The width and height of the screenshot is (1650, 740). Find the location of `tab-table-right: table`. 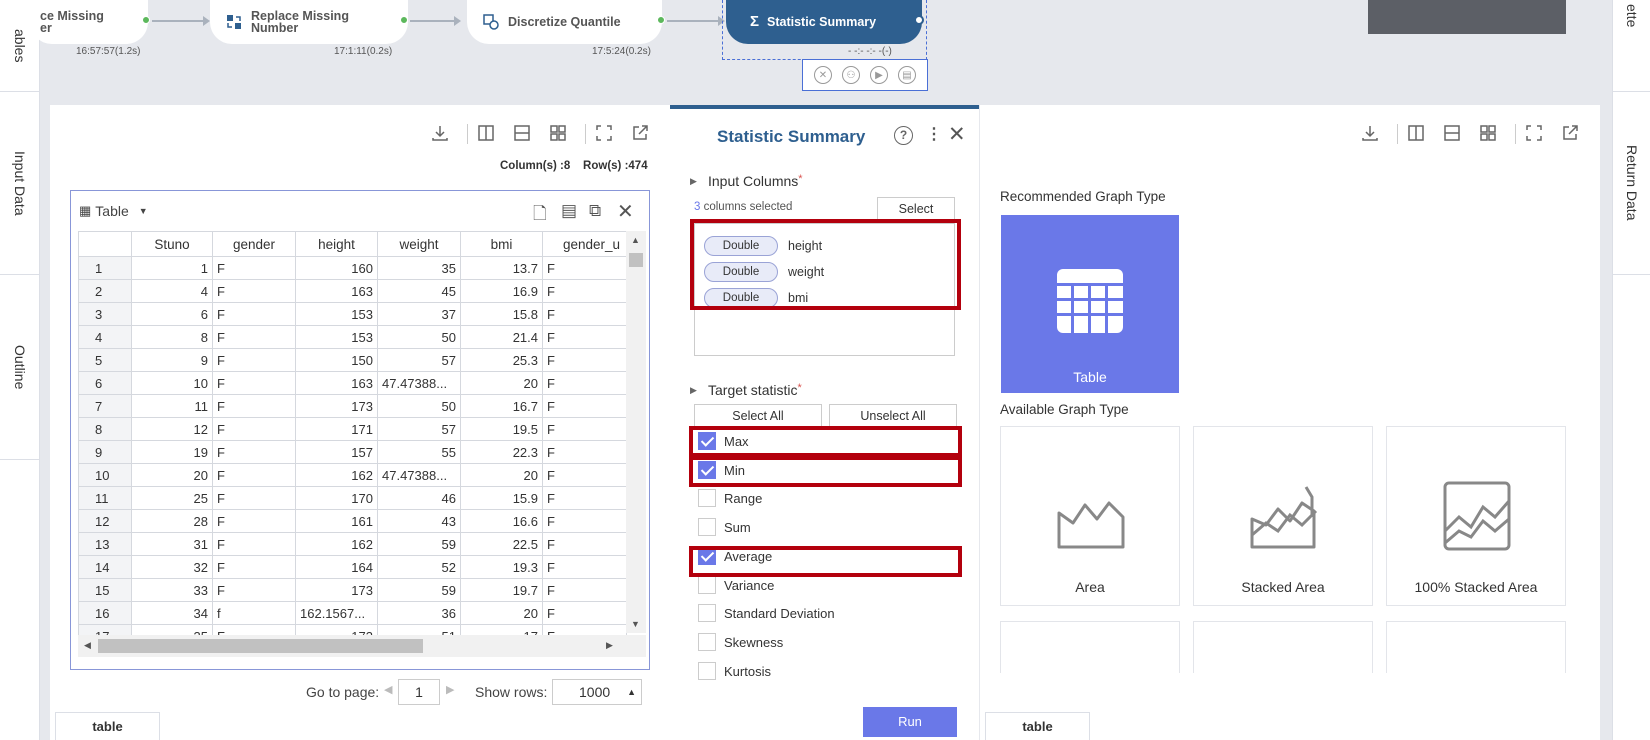

tab-table-right: table is located at coordinates (1037, 726).